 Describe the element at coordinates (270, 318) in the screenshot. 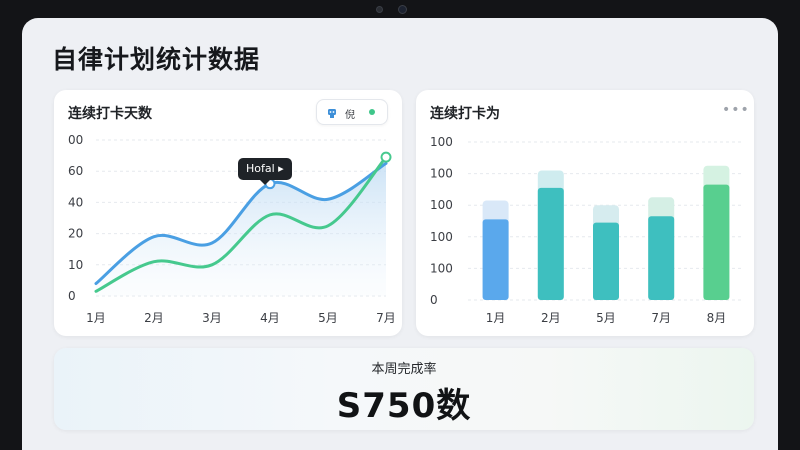

I see `x-tick-label: 4月` at that location.